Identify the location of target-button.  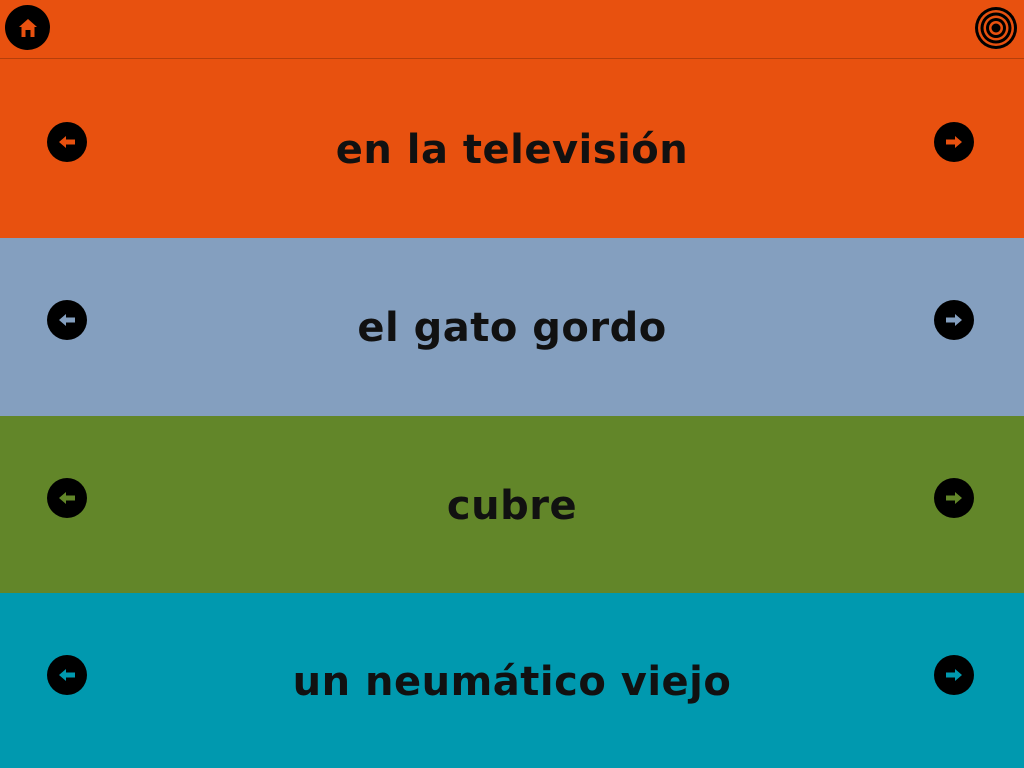
(996, 28).